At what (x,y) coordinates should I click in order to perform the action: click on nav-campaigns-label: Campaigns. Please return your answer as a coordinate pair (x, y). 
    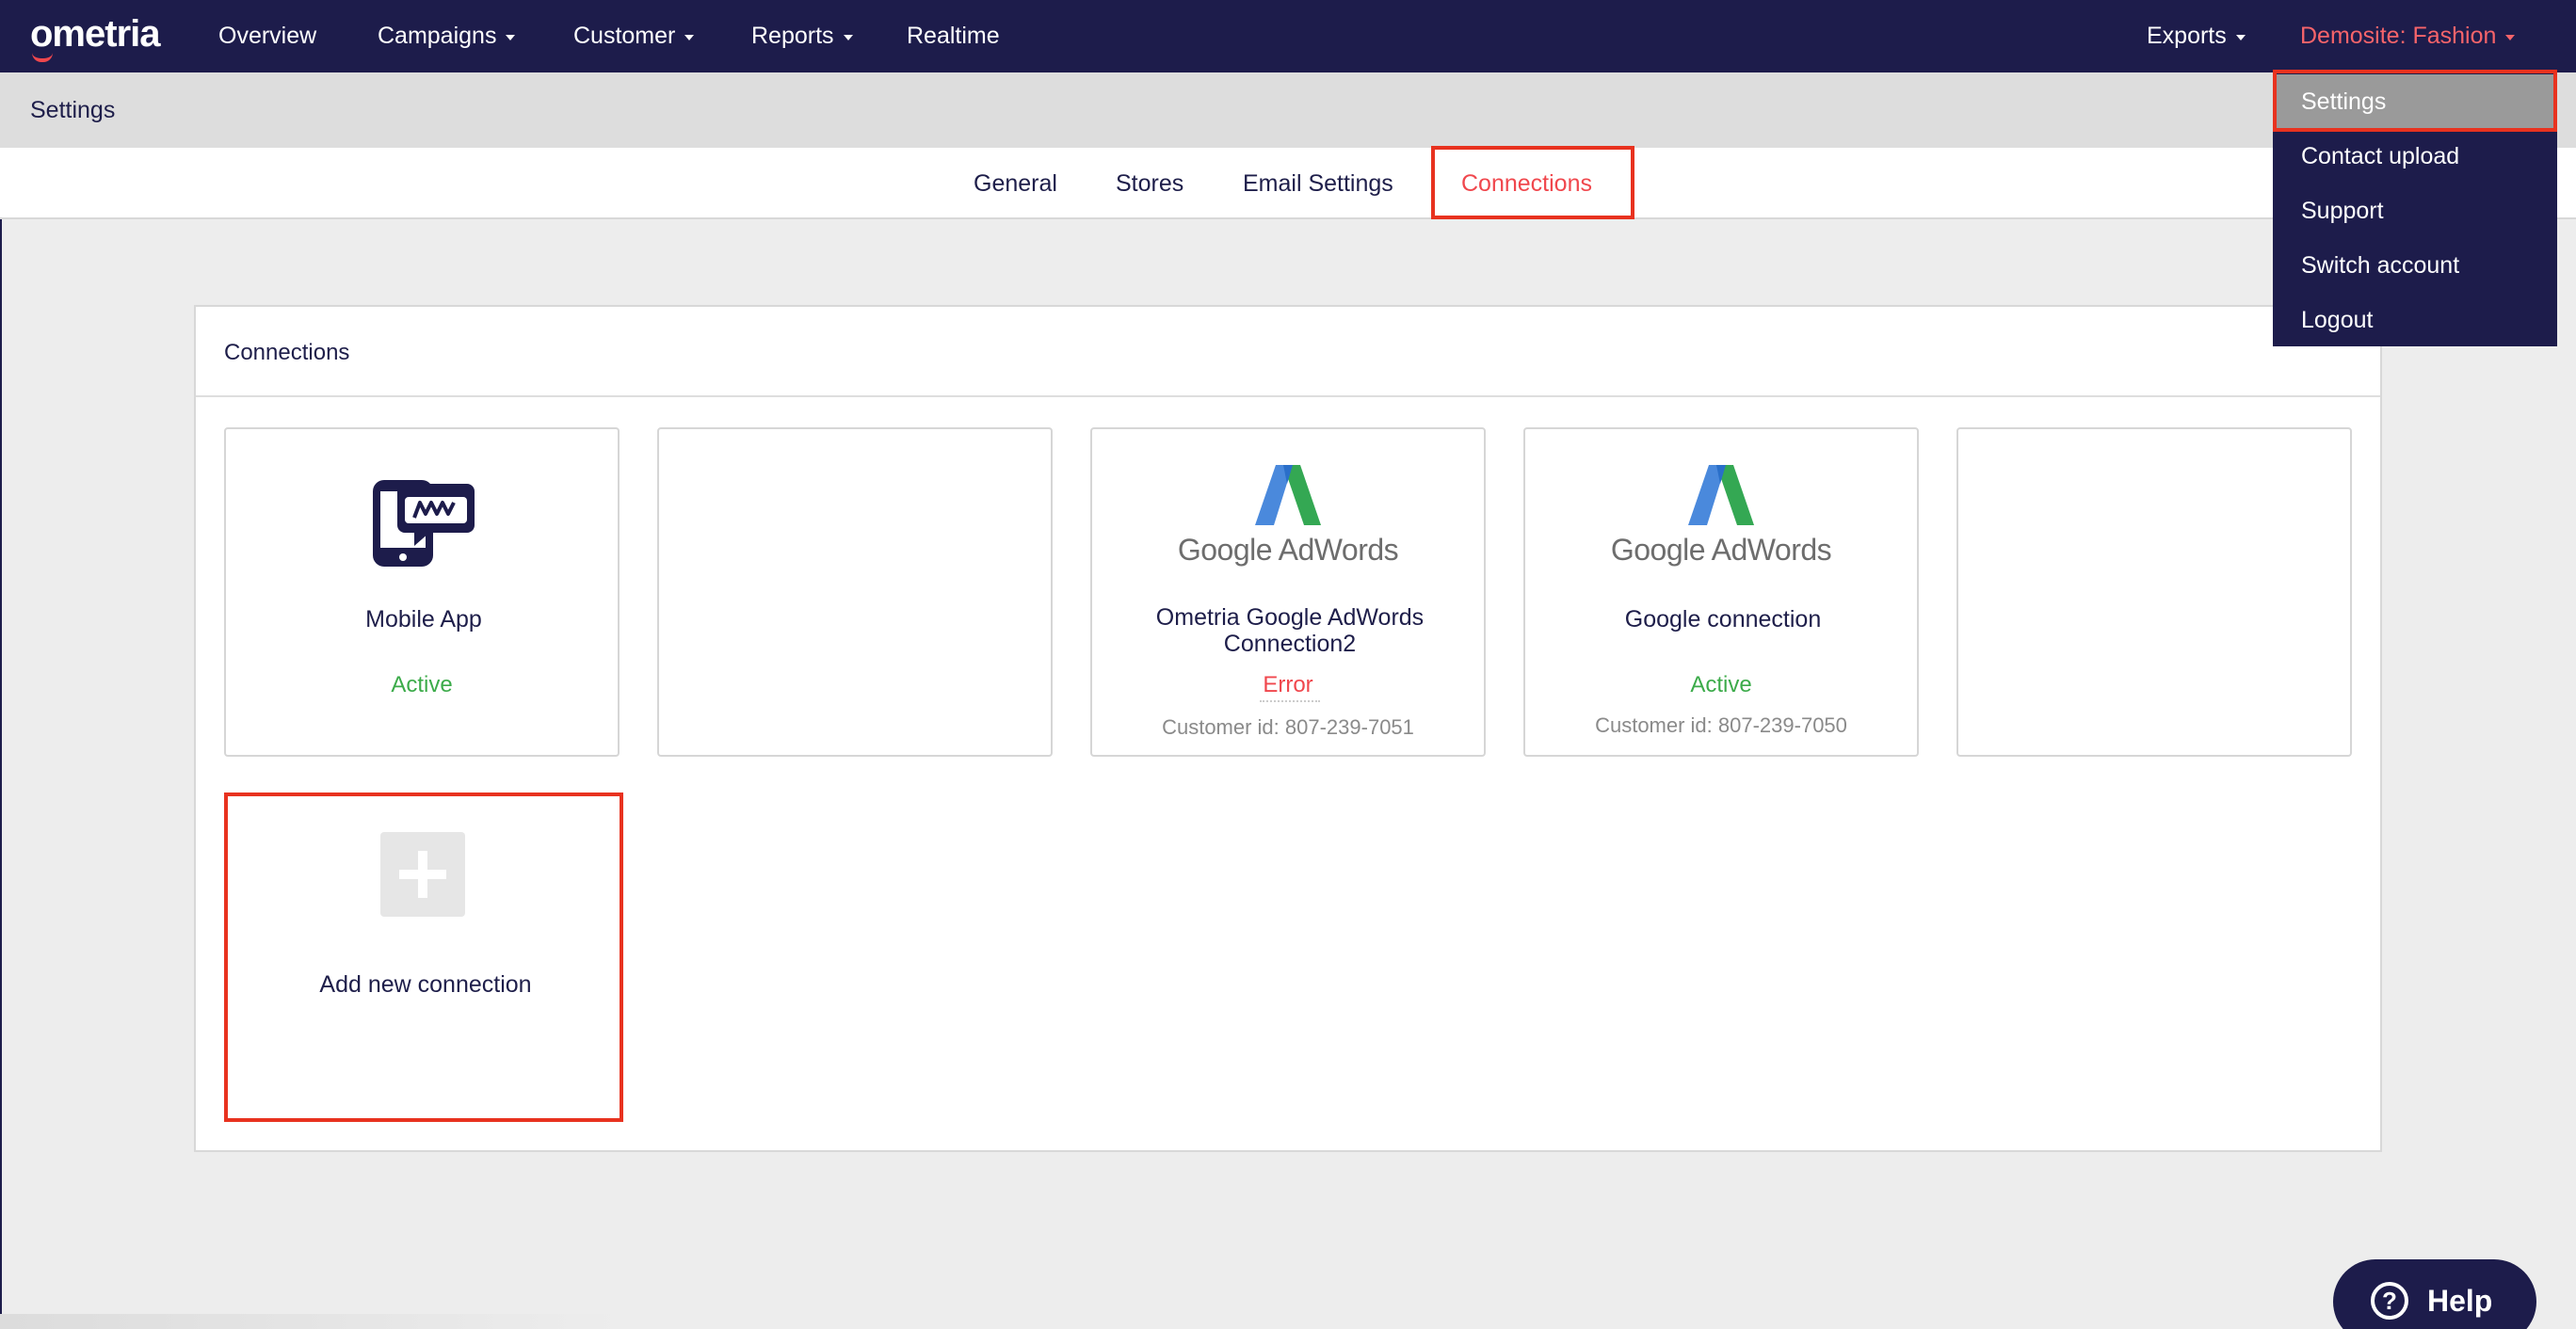
    Looking at the image, I should click on (437, 36).